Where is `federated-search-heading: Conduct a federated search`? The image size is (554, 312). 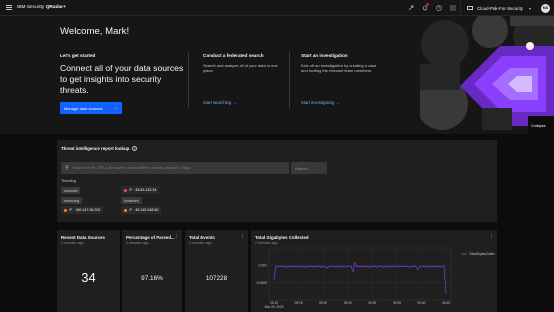 federated-search-heading: Conduct a federated search is located at coordinates (233, 55).